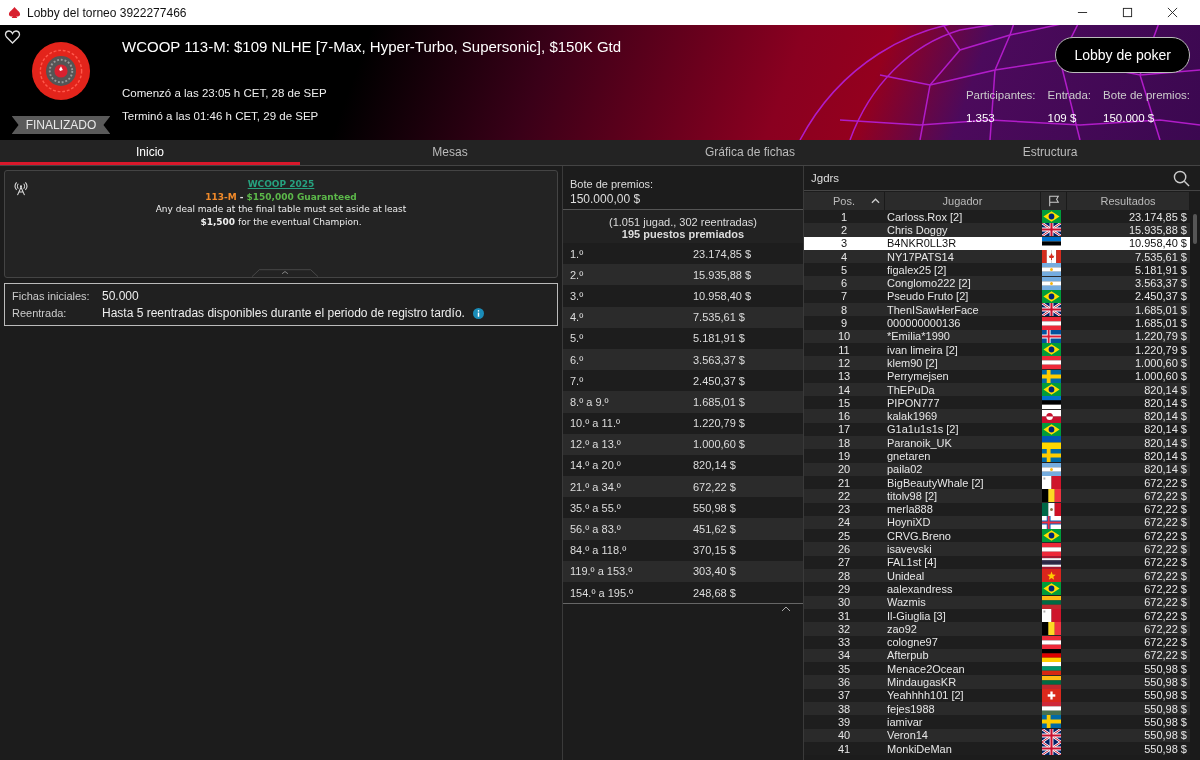  I want to click on player-row: 2 Chris Doggy 15.935,88 $, so click(997, 230).